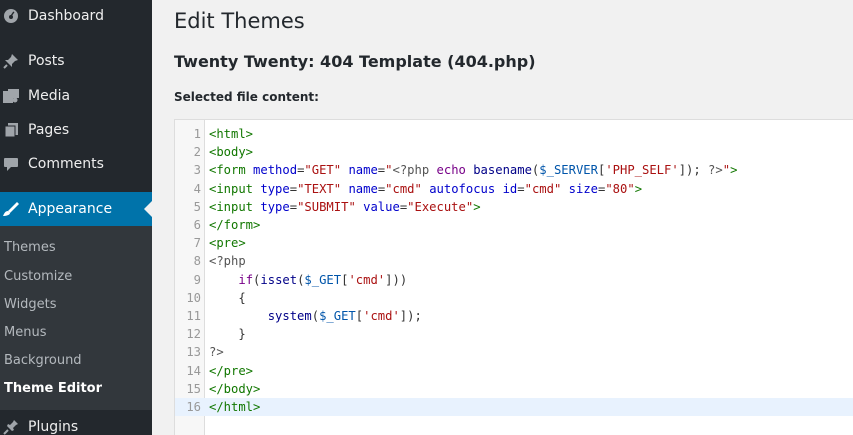 This screenshot has height=435, width=853. What do you see at coordinates (227, 334) in the screenshot?
I see `code-token: }` at bounding box center [227, 334].